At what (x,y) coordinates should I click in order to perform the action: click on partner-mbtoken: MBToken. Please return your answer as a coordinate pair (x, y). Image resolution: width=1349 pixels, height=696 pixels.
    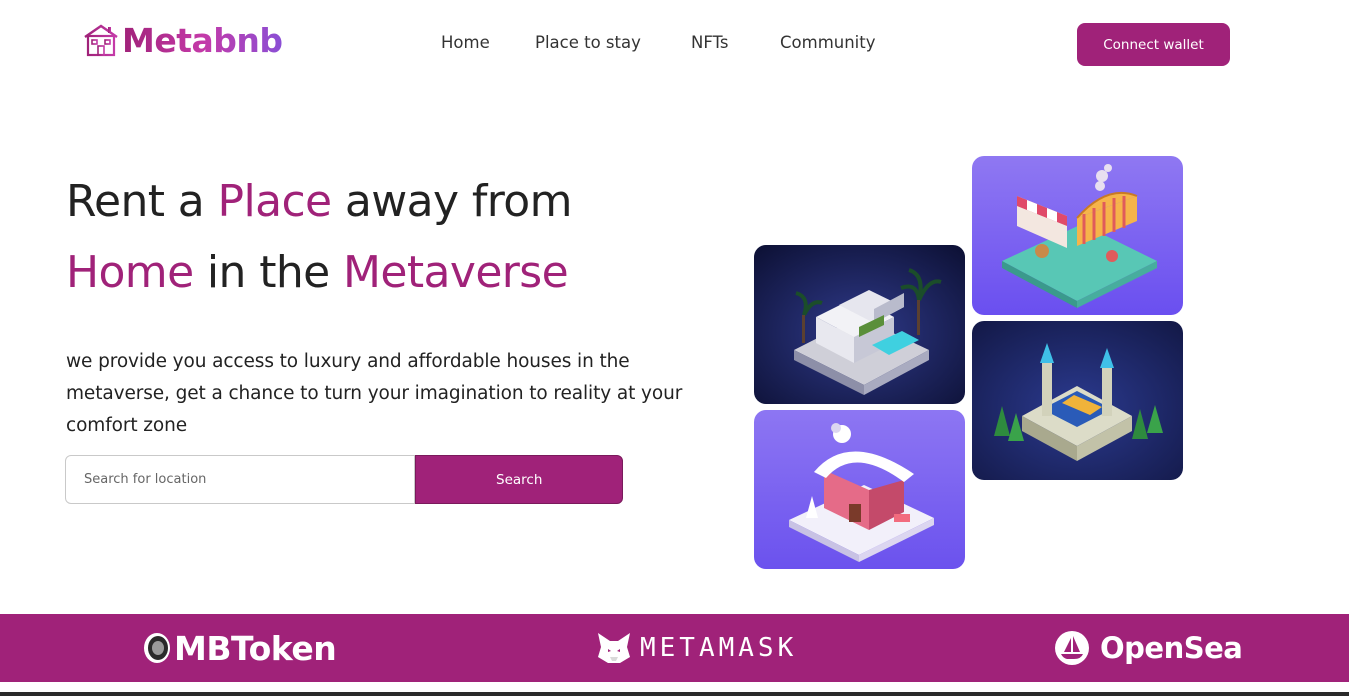
    Looking at the image, I should click on (239, 648).